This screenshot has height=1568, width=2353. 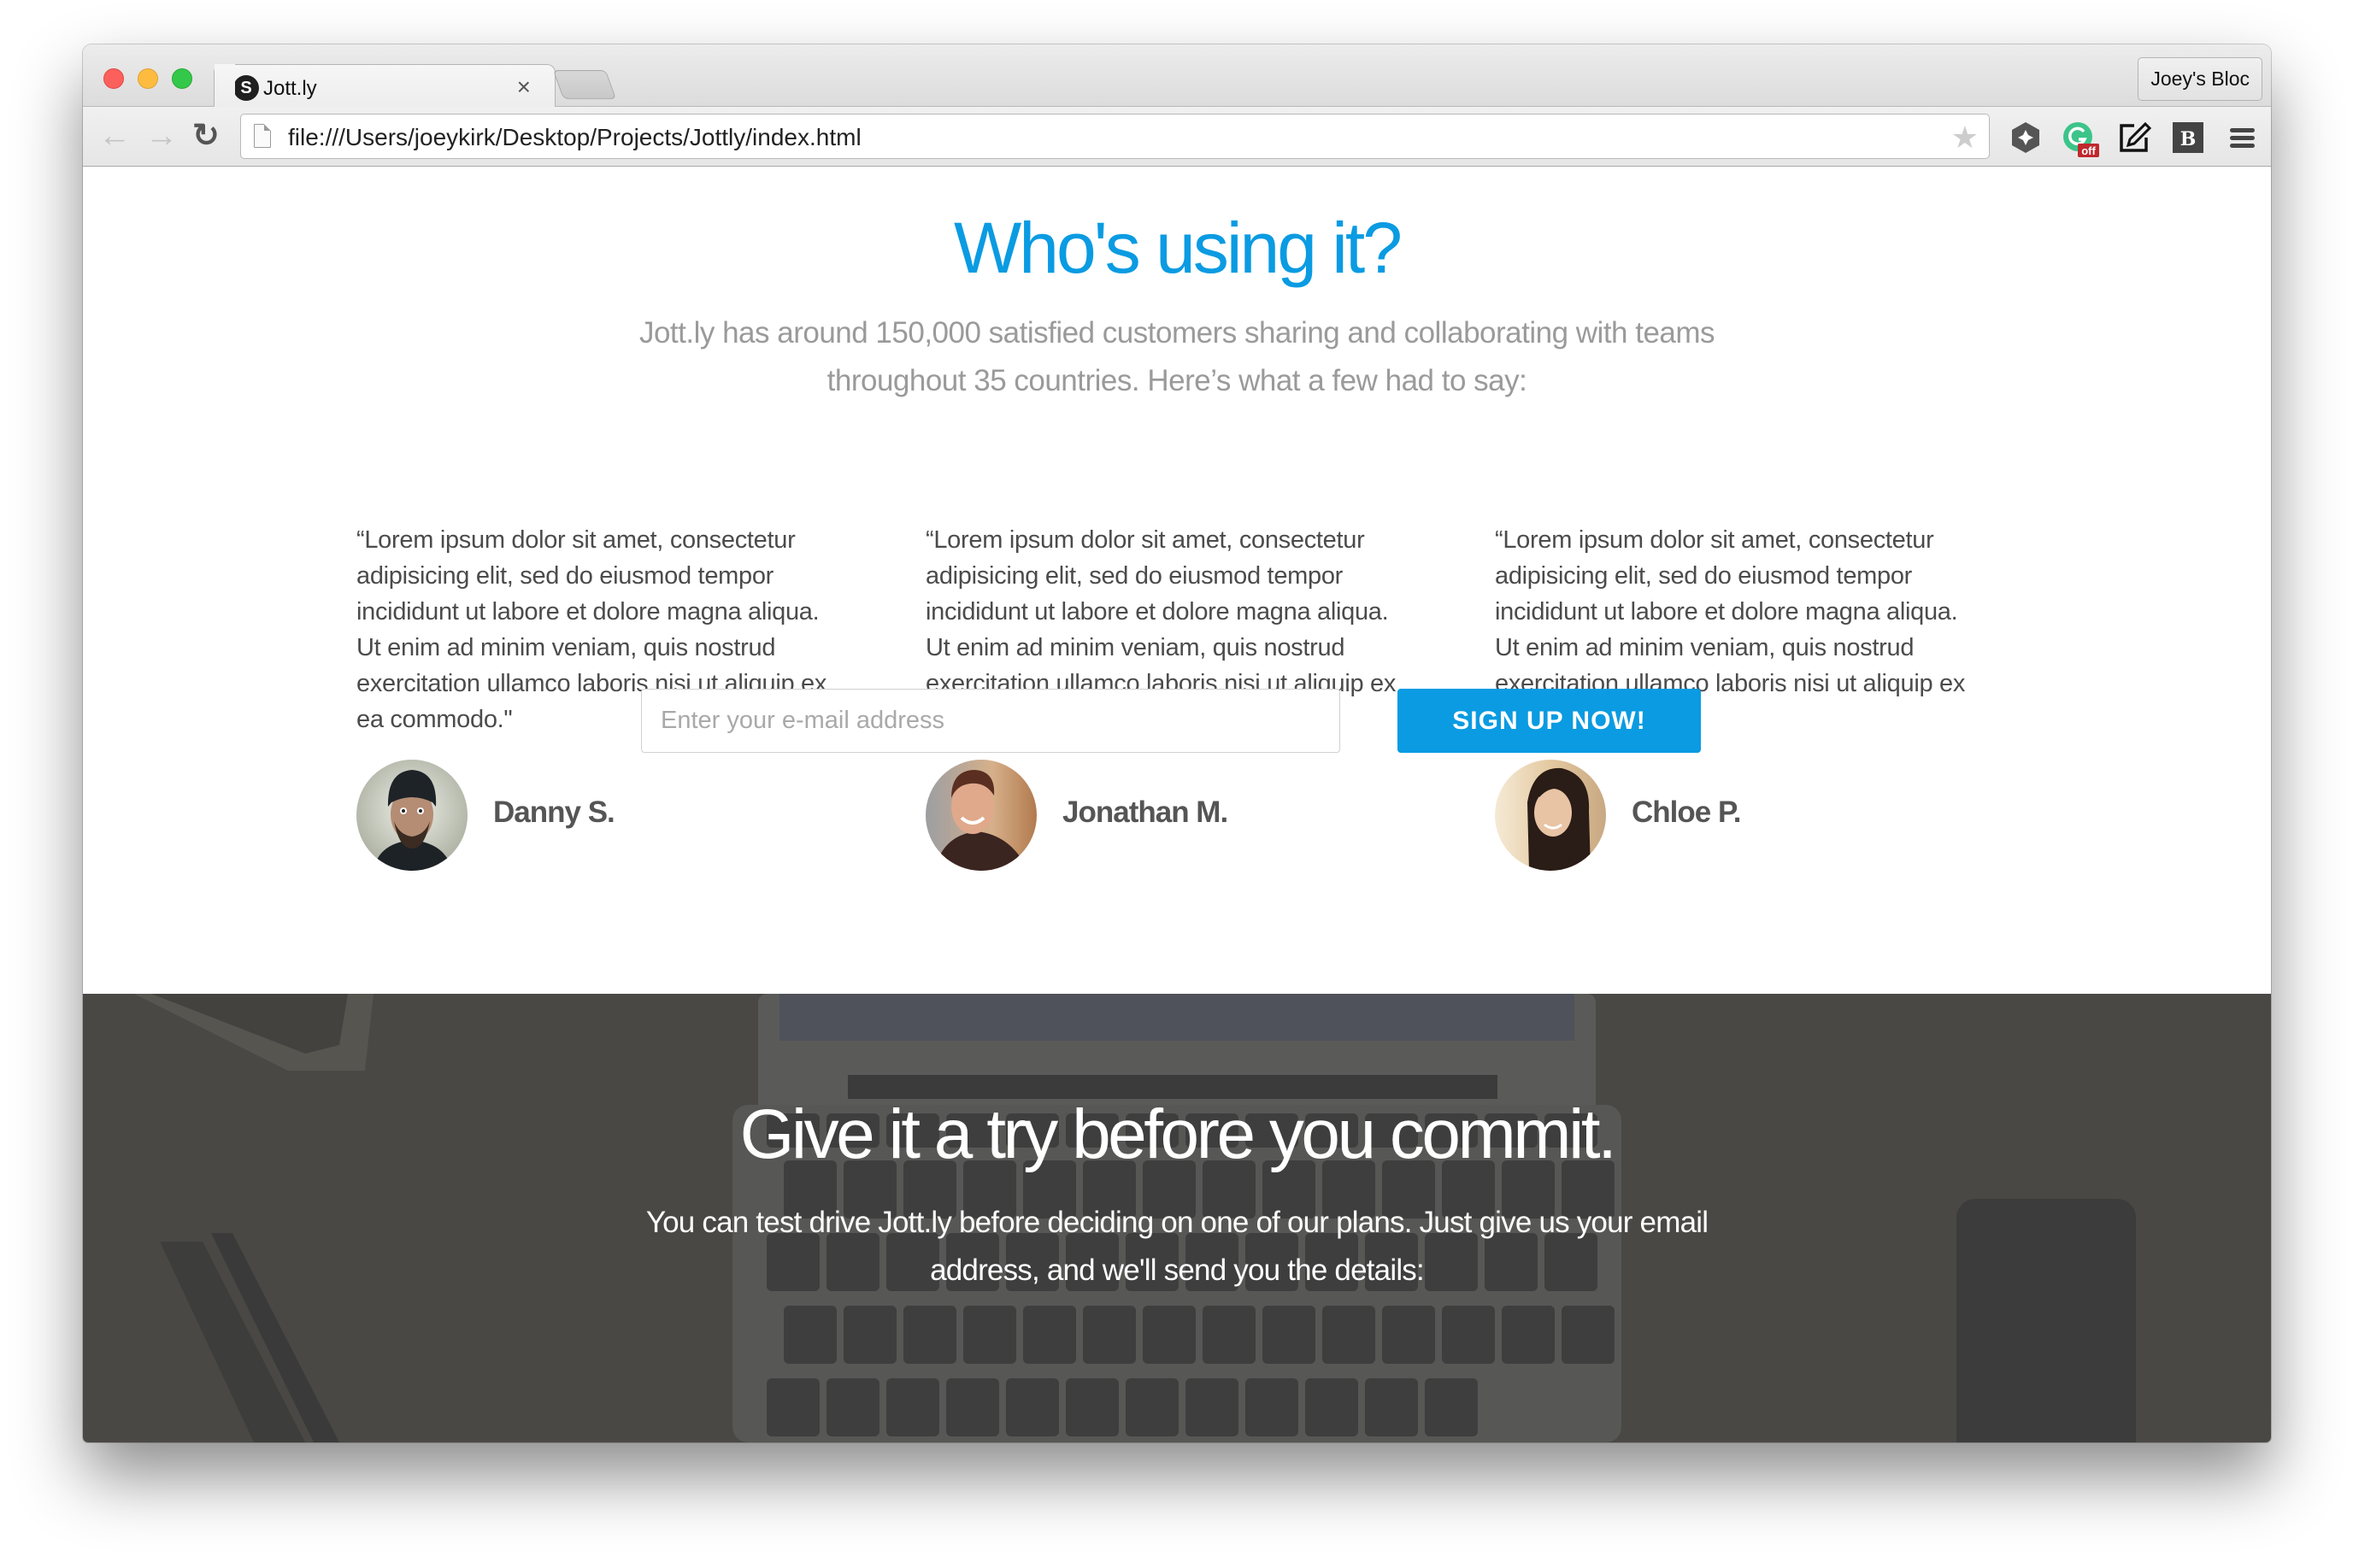 I want to click on close-window-button, so click(x=113, y=78).